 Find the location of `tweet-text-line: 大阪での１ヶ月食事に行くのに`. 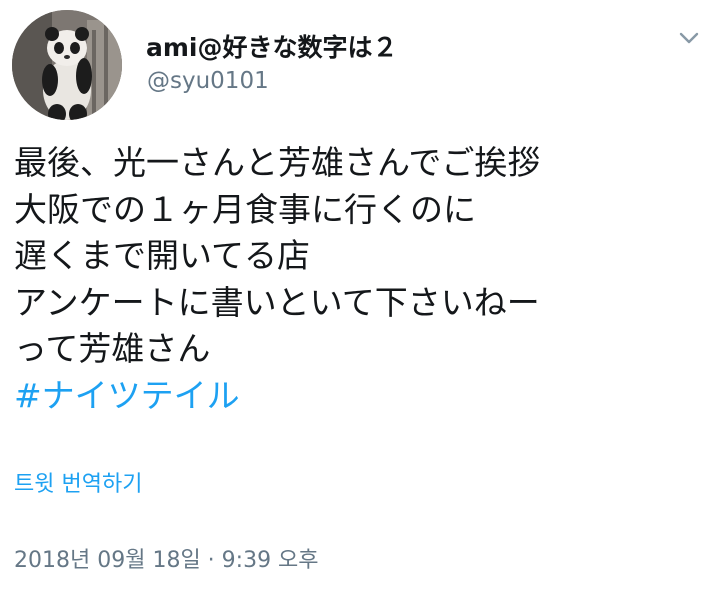

tweet-text-line: 大阪での１ヶ月食事に行くのに is located at coordinates (245, 209).